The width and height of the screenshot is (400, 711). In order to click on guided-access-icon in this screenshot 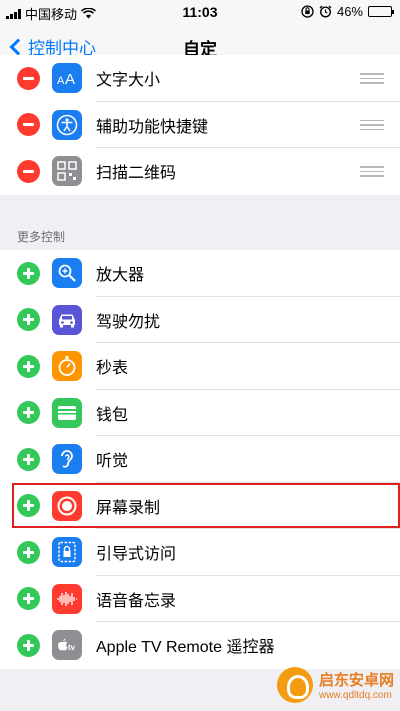, I will do `click(67, 552)`.